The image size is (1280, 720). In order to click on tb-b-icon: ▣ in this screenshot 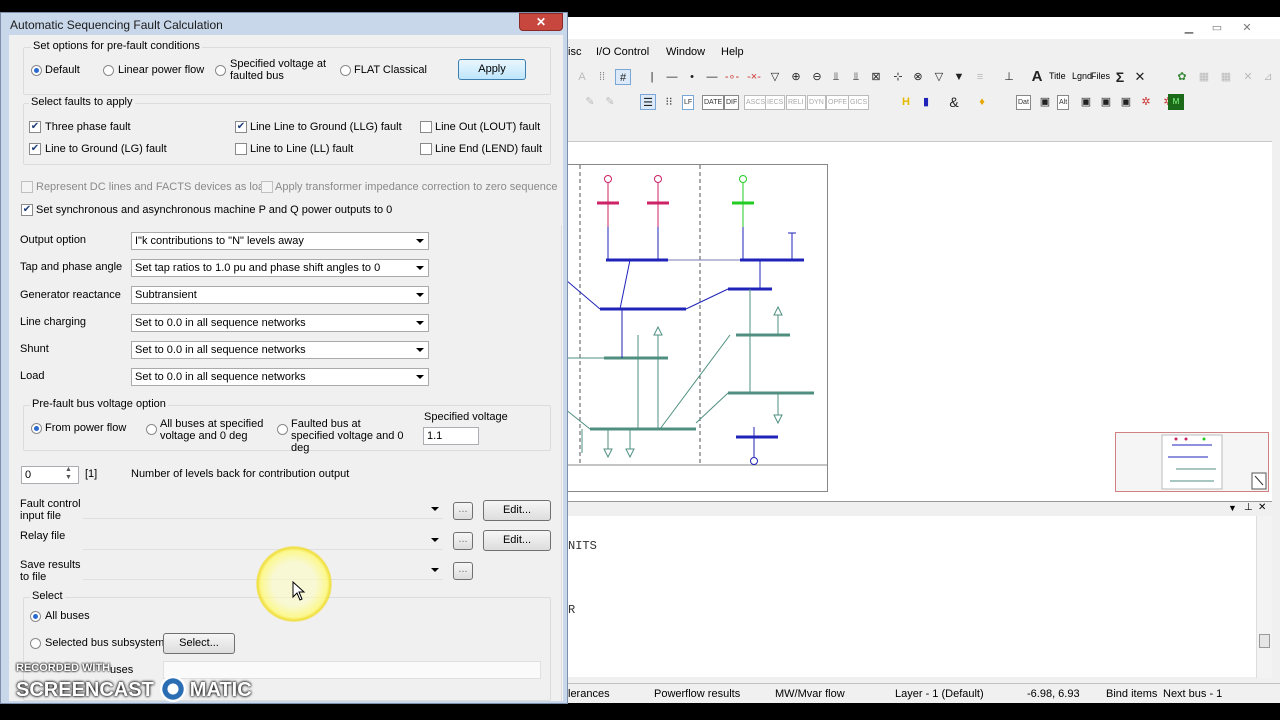, I will do `click(1045, 102)`.